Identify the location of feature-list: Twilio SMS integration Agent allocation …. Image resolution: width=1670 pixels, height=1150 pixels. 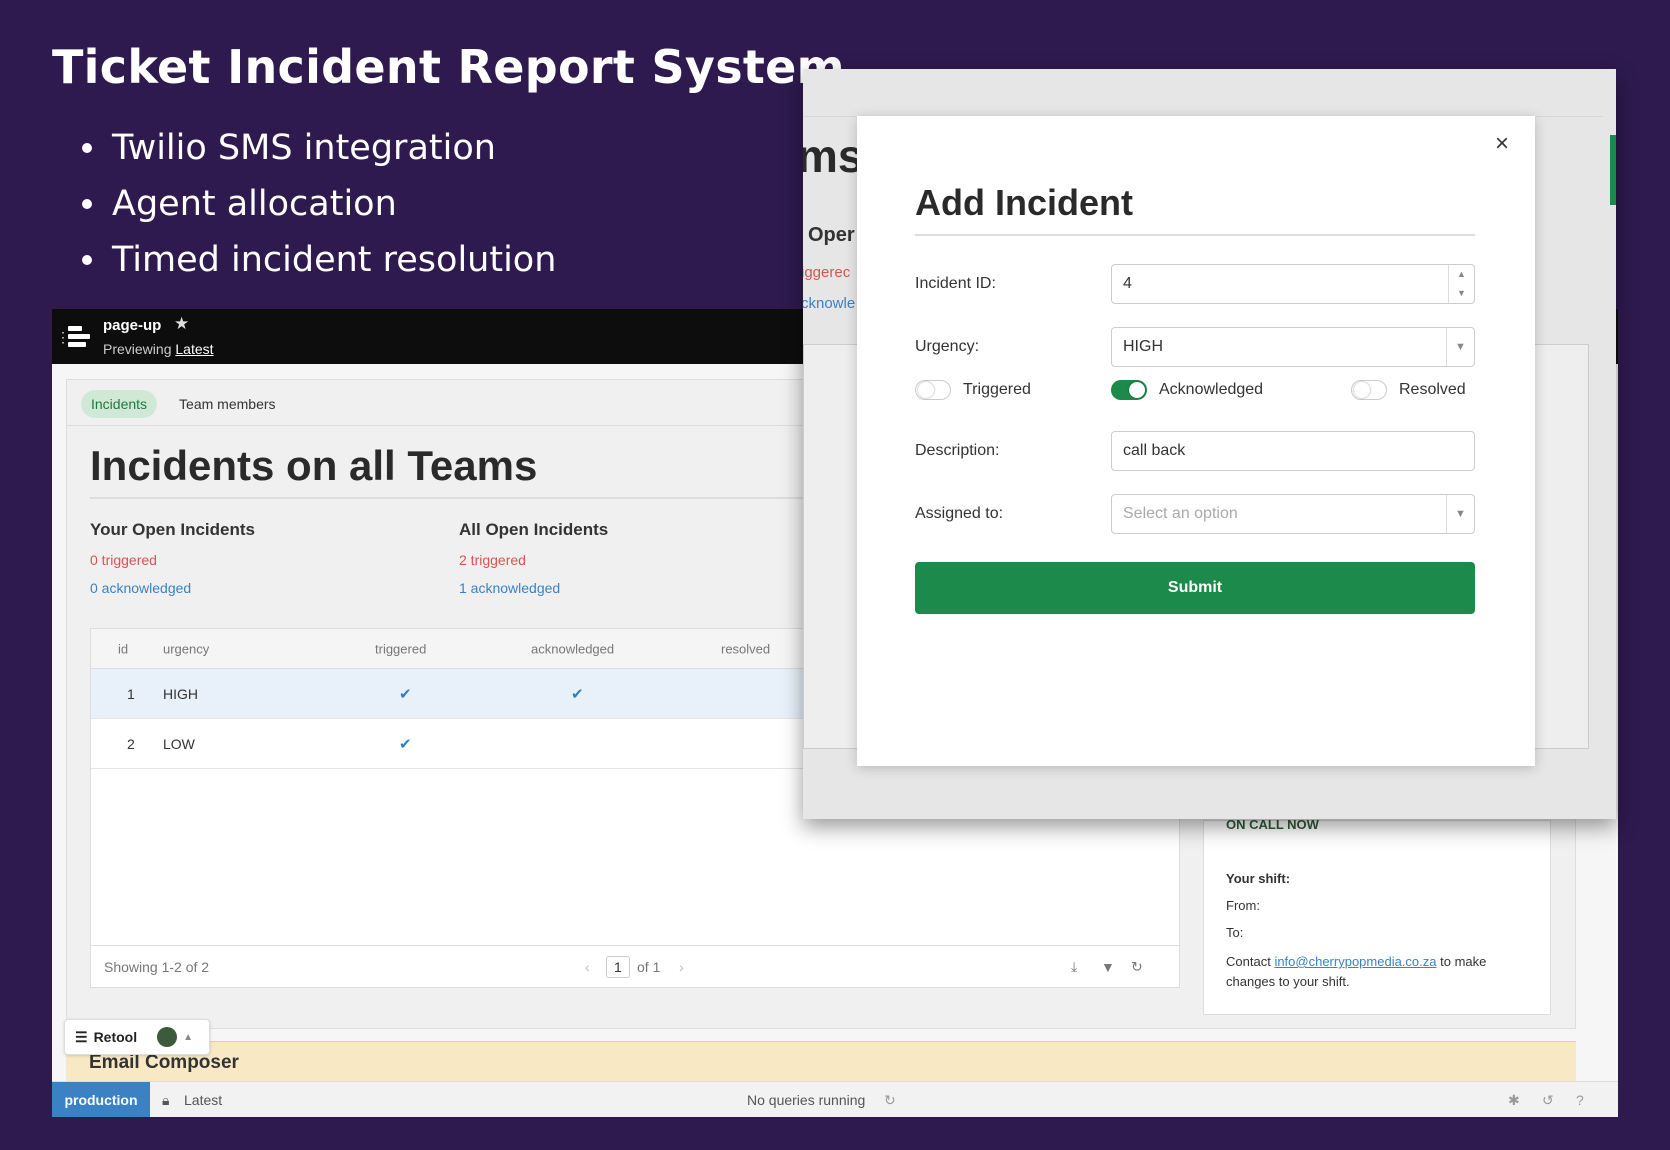
(318, 204).